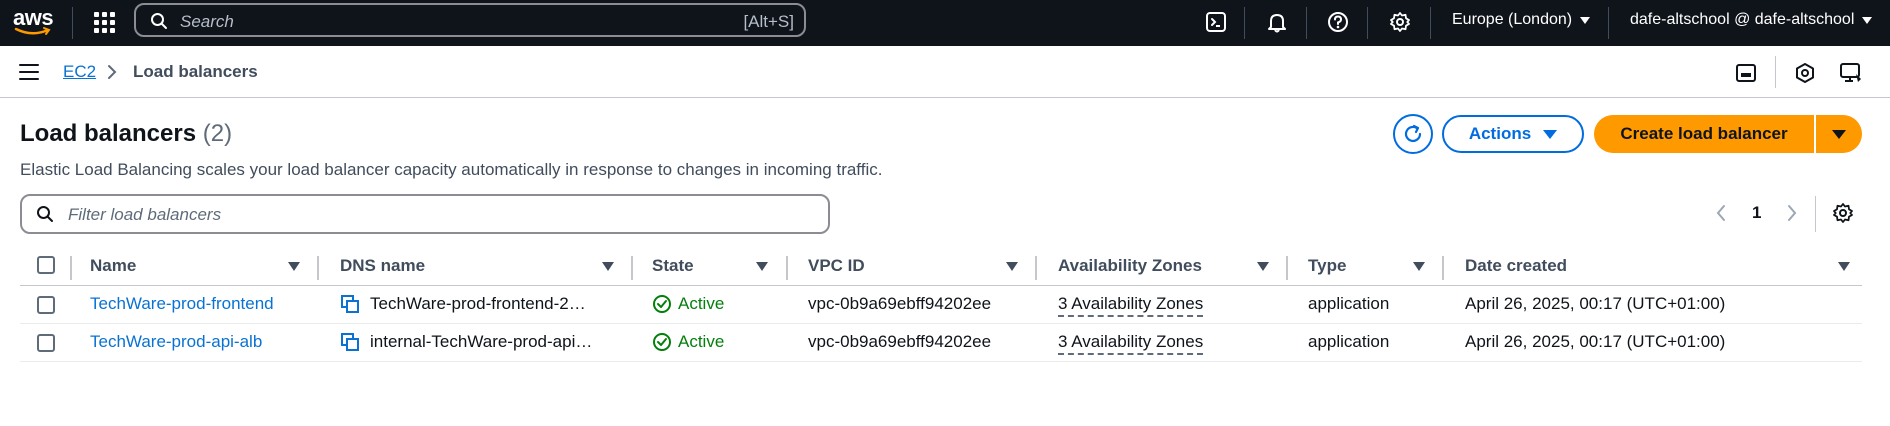 The image size is (1890, 426). What do you see at coordinates (1338, 22) in the screenshot?
I see `help-icon` at bounding box center [1338, 22].